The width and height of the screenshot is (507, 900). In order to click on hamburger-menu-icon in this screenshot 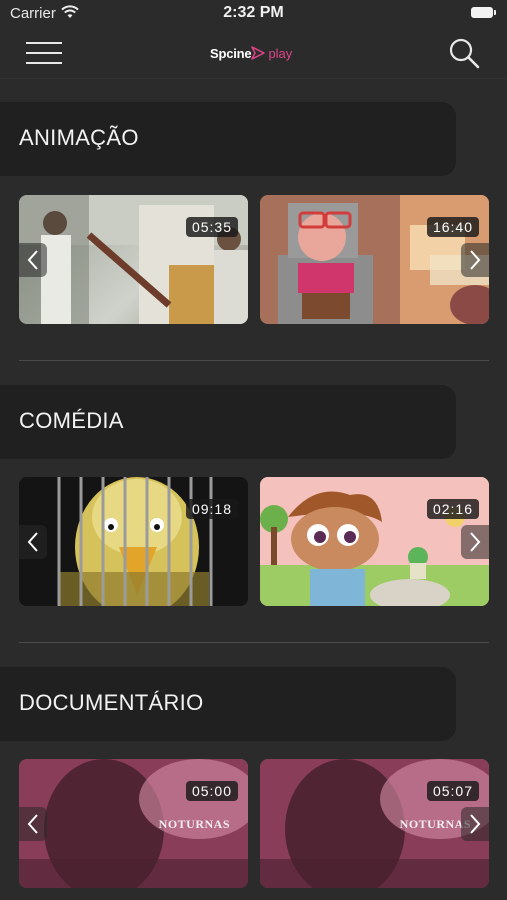, I will do `click(44, 53)`.